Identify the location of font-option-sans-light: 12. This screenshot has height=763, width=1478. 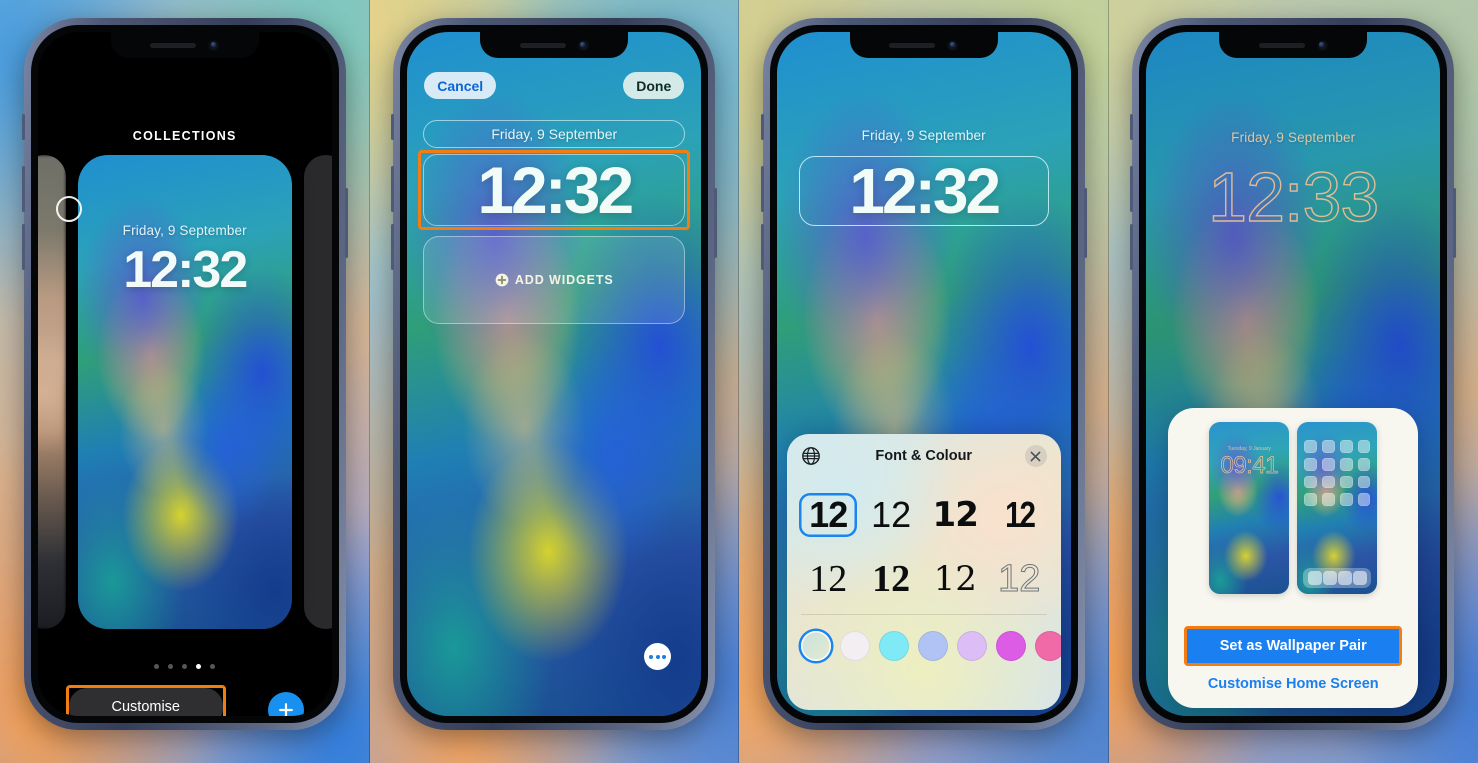
(891, 515).